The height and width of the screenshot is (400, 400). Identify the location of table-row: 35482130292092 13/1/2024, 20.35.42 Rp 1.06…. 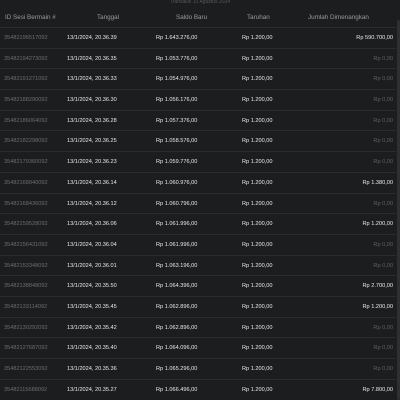
(200, 327).